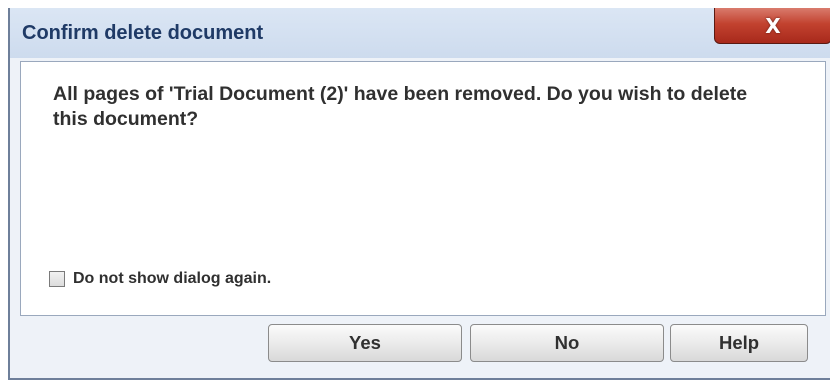 This screenshot has height=388, width=830. I want to click on do-not-show-row: Do not show dialog again., so click(160, 279).